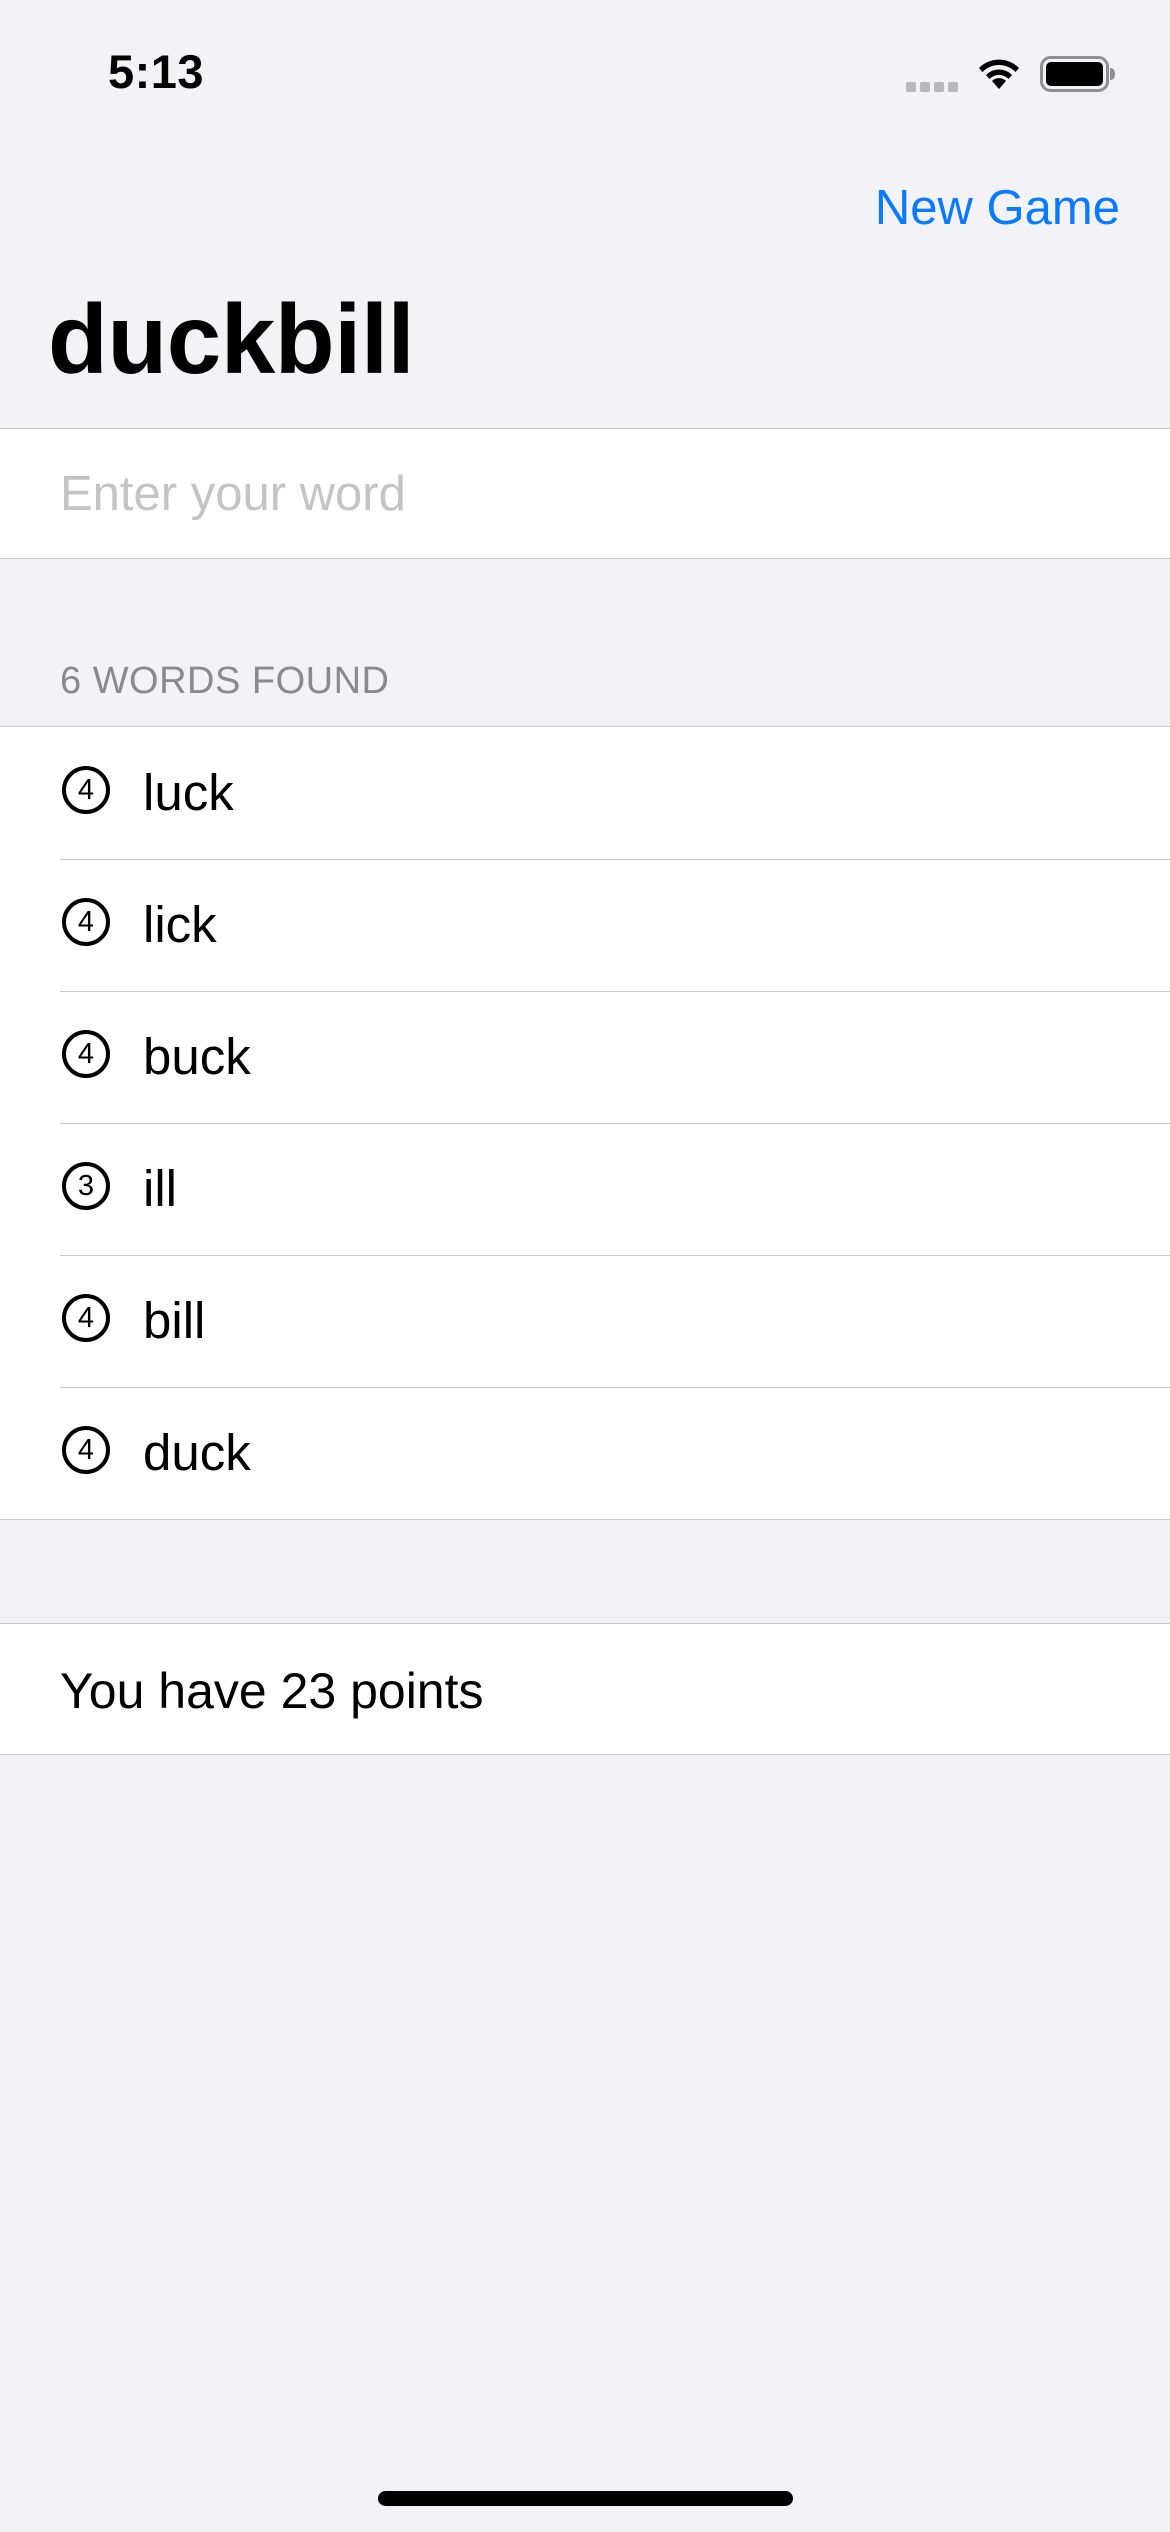 The image size is (1170, 2532). I want to click on home-indicator, so click(585, 2498).